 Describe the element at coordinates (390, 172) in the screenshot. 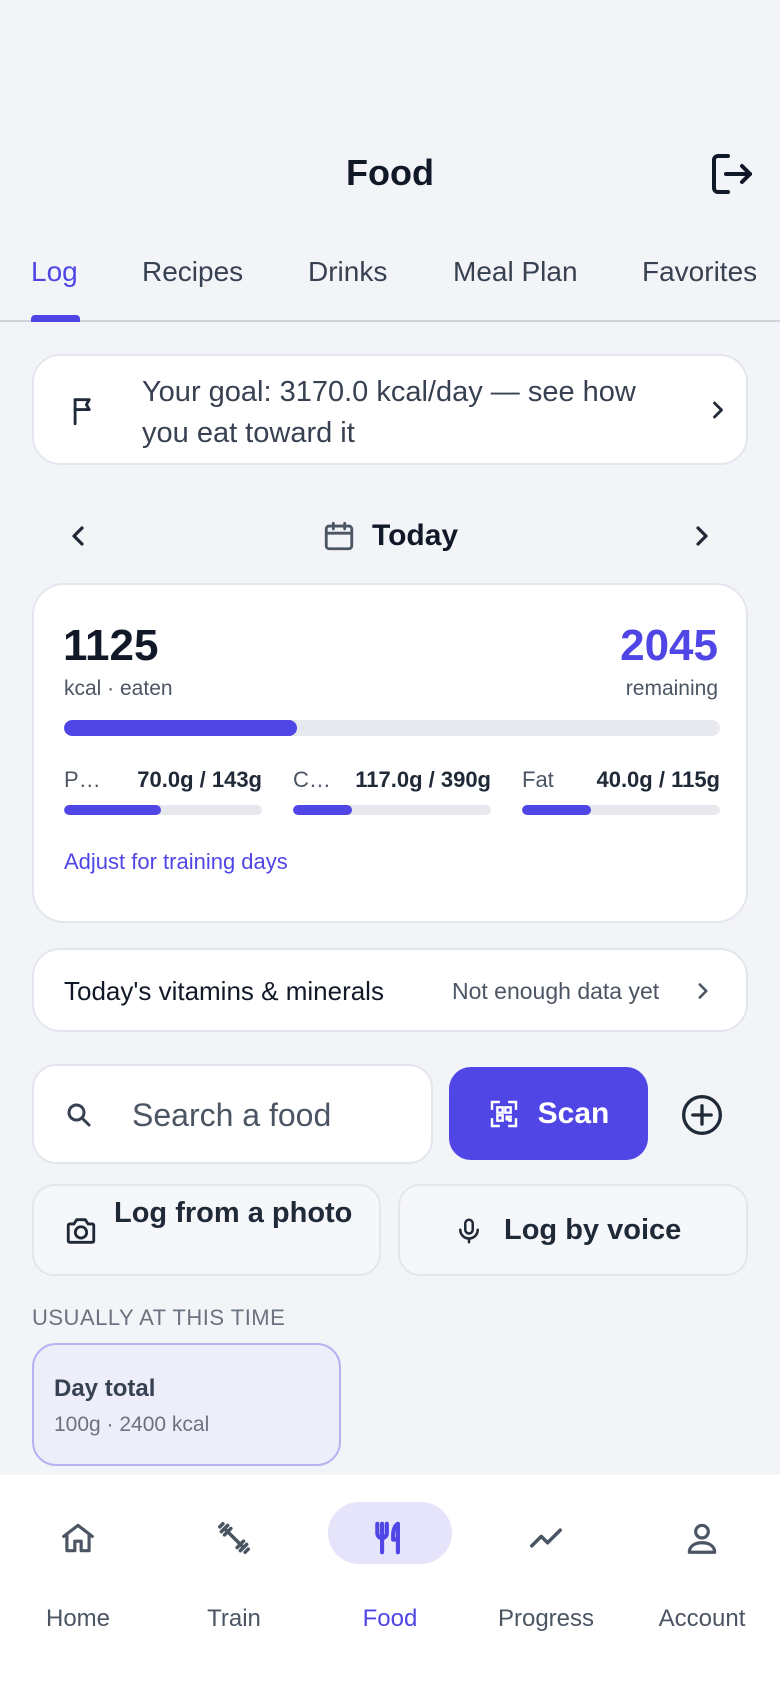

I see `page-title: Food` at that location.